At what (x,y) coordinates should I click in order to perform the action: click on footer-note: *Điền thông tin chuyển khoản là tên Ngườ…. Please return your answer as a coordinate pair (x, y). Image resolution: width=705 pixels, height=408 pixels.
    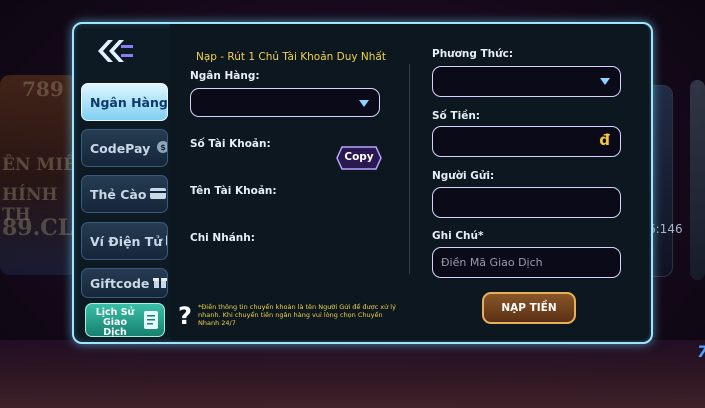
    Looking at the image, I should click on (297, 315).